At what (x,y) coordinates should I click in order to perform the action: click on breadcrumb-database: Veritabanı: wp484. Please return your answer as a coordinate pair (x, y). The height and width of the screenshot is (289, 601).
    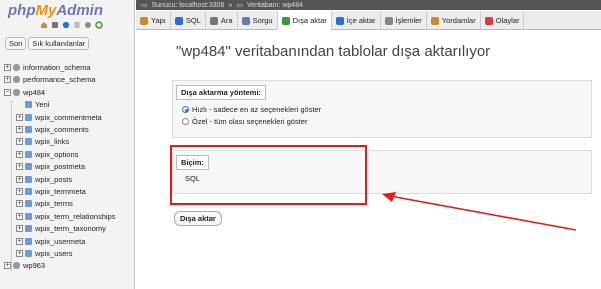
    Looking at the image, I should click on (275, 5).